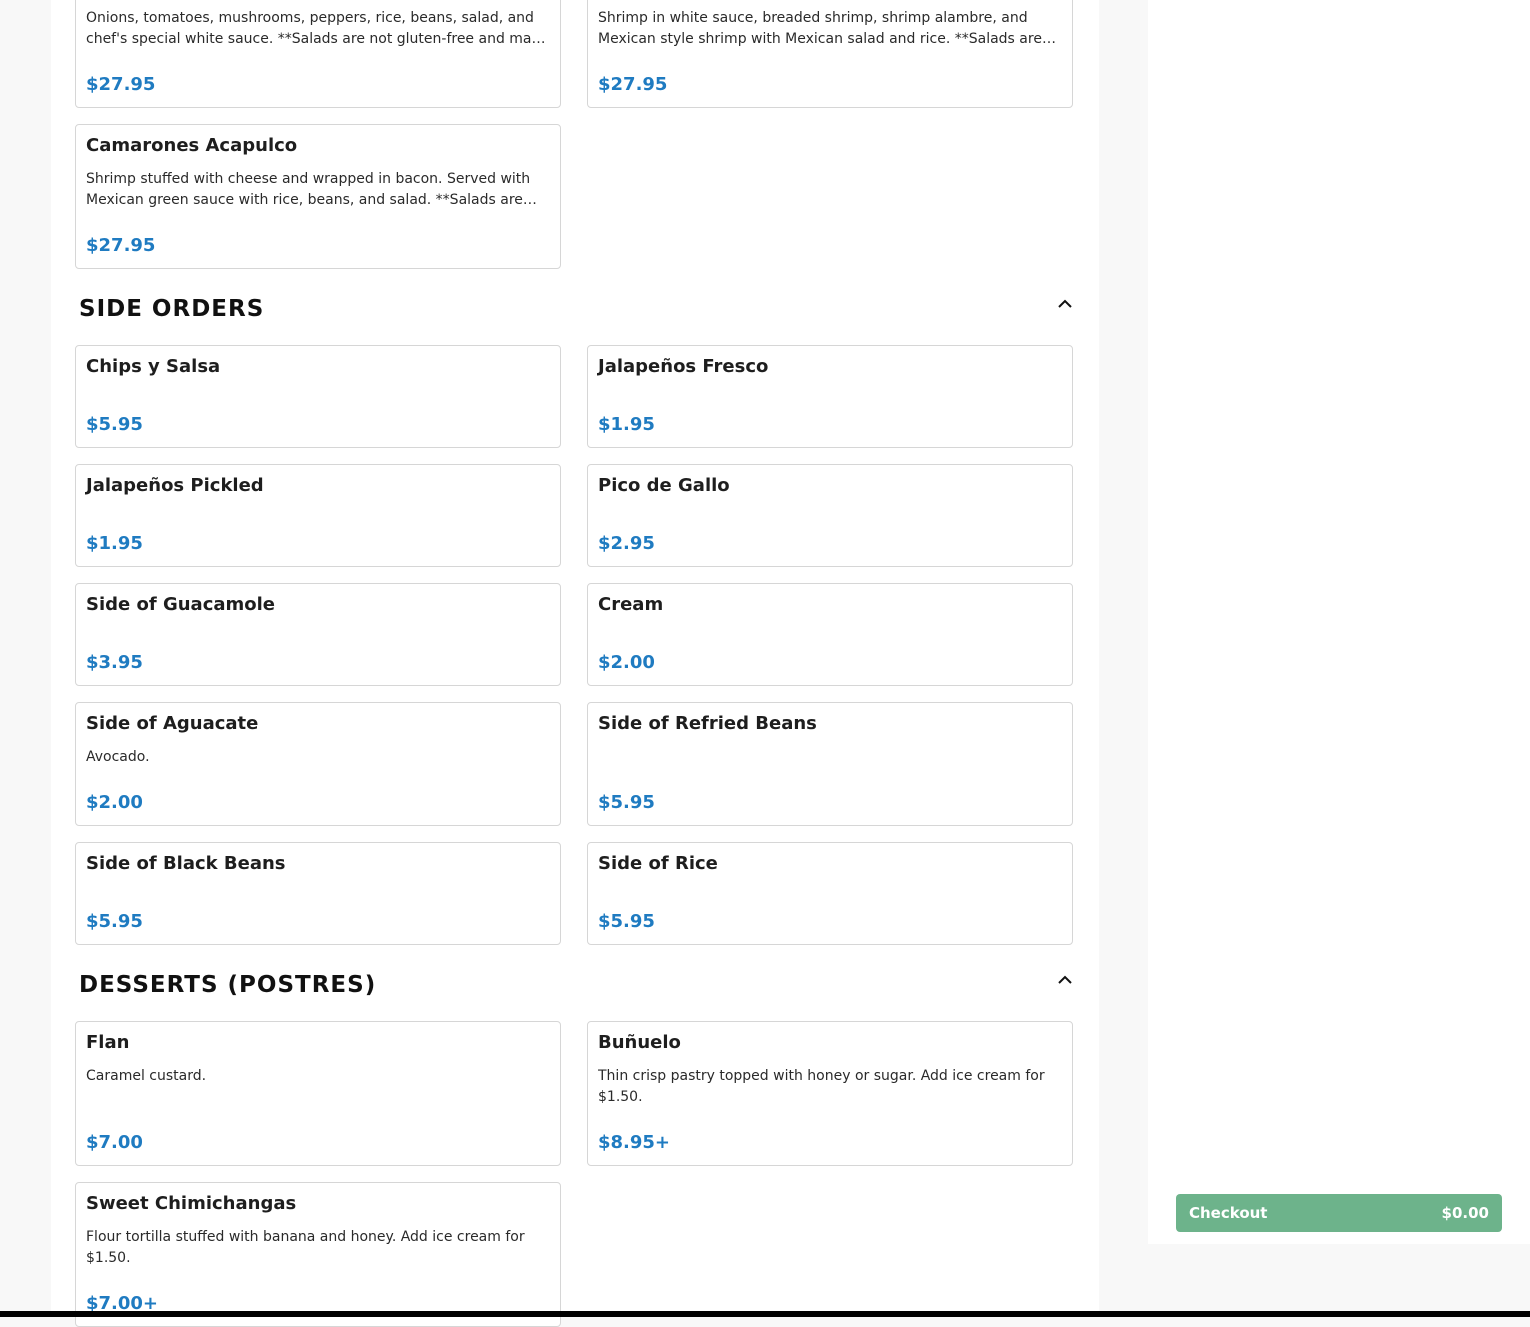  I want to click on menu-item-name: Side of Aguacate, so click(172, 723).